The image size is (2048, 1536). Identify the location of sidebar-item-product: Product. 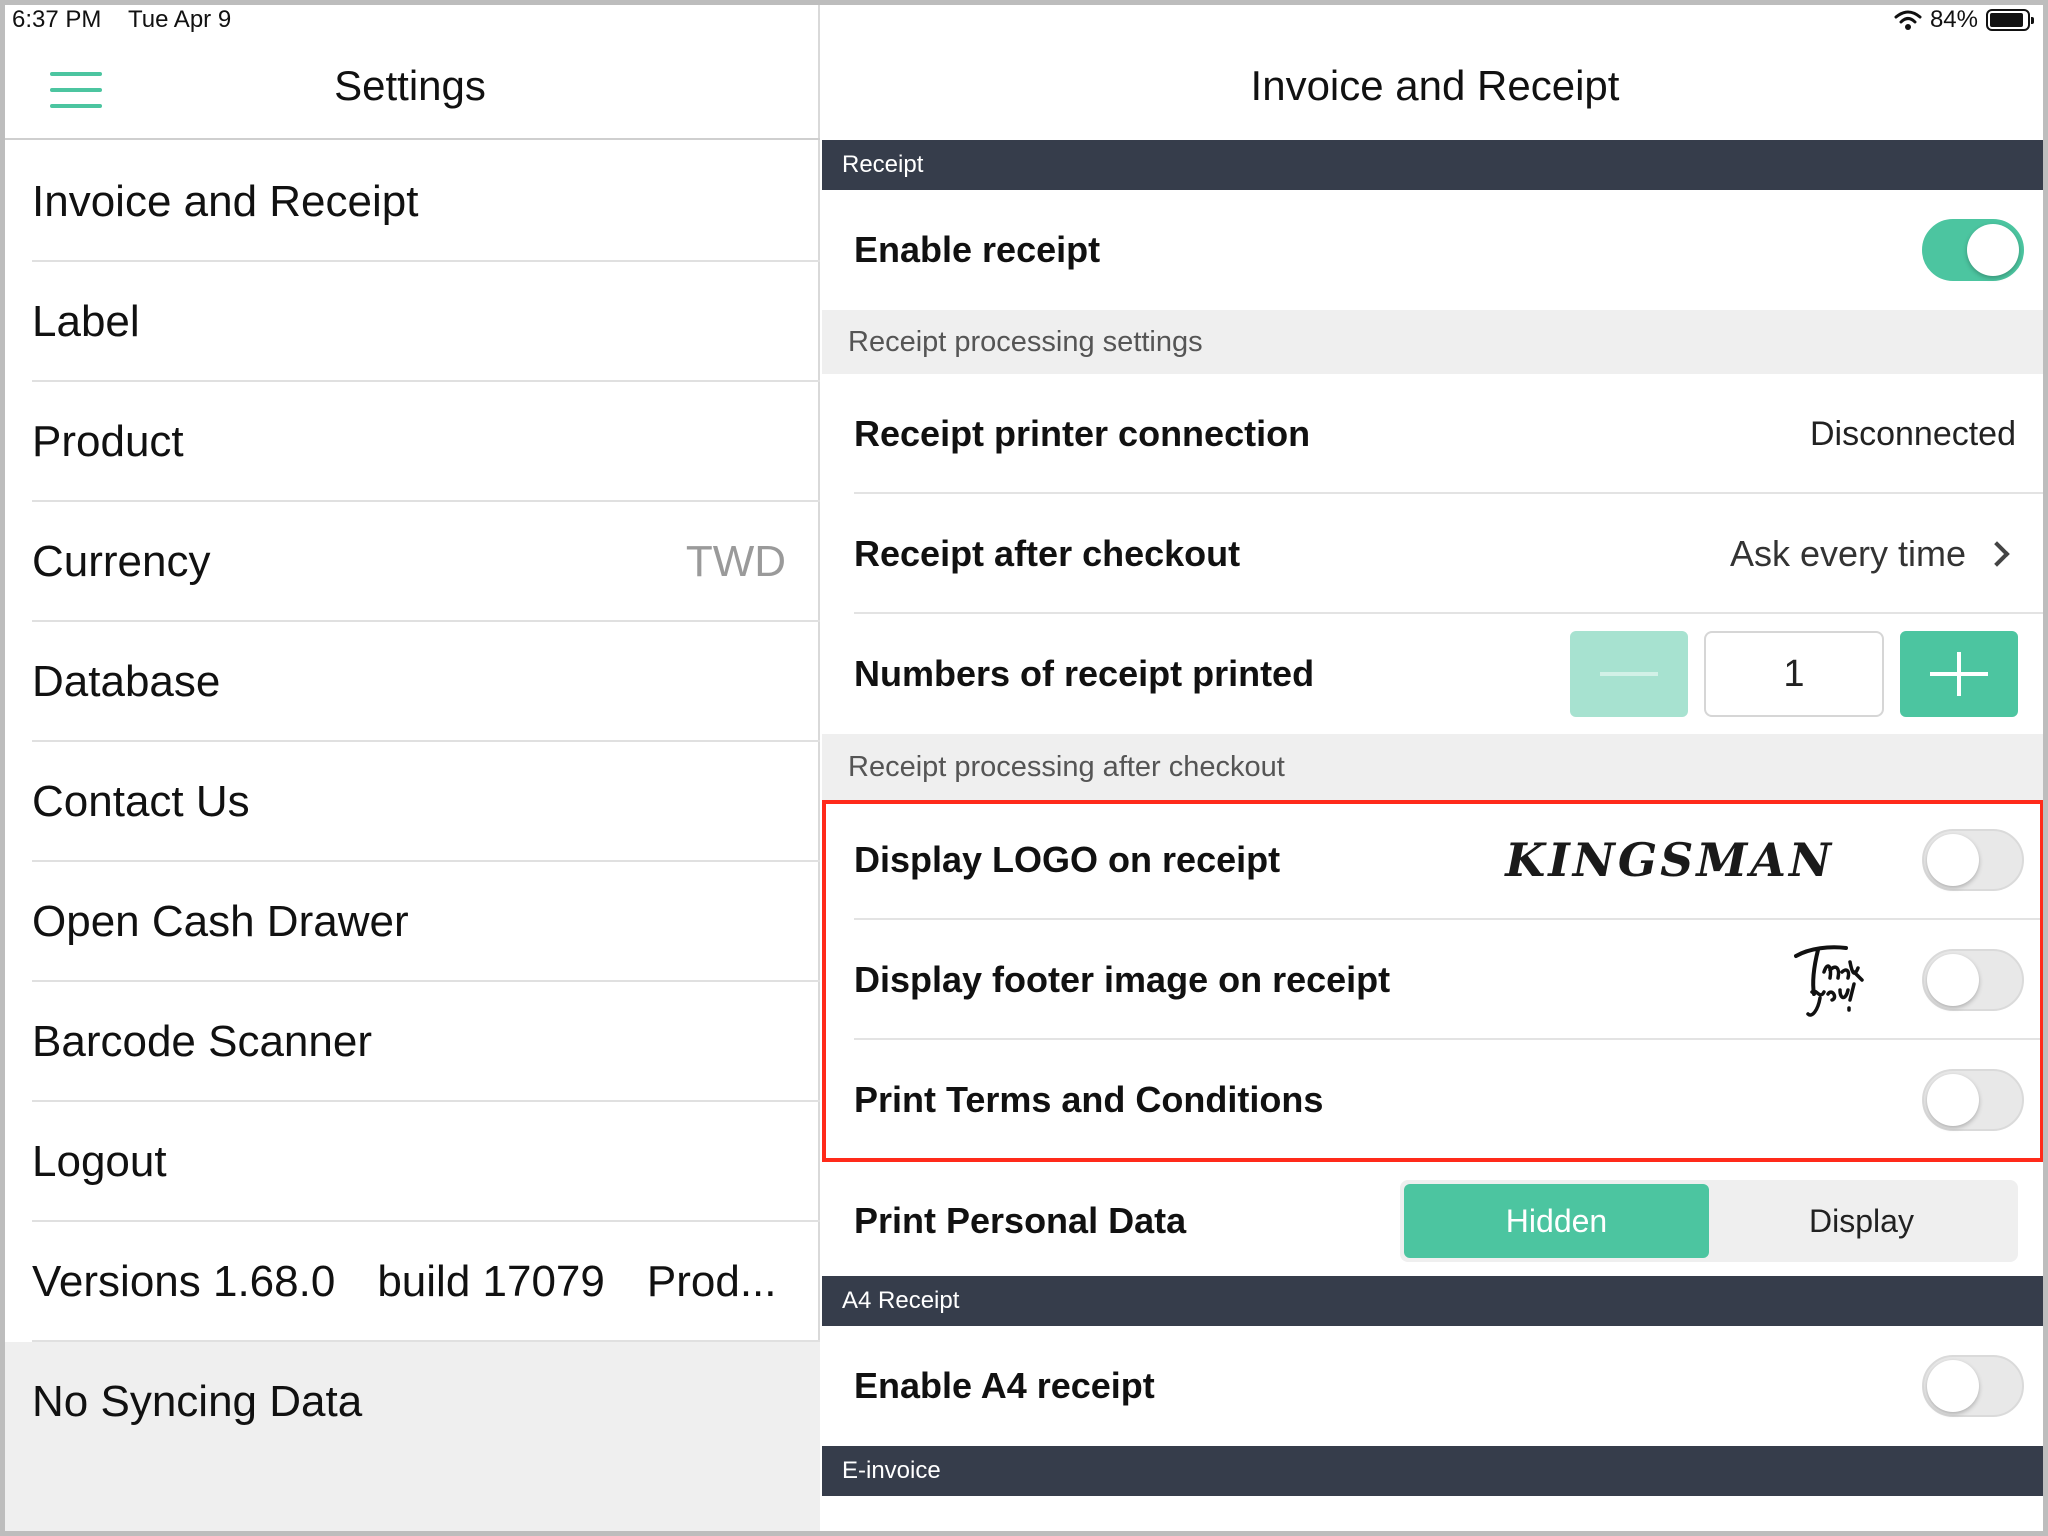
(410, 442).